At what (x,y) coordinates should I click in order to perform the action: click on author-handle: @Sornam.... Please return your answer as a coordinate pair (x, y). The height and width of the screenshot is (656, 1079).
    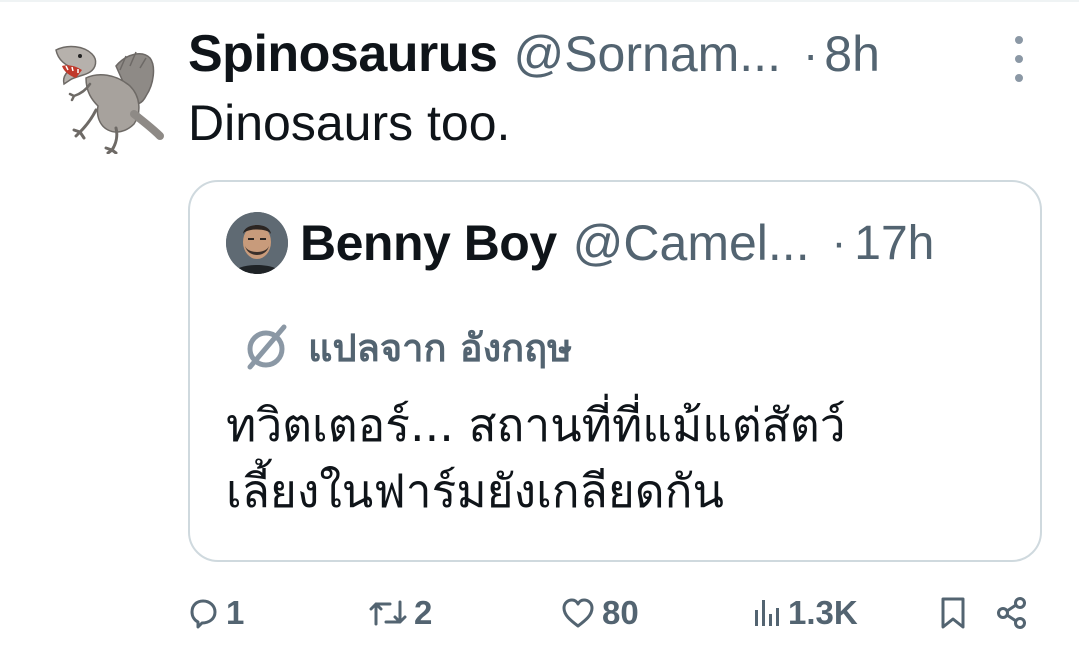
    Looking at the image, I should click on (647, 54).